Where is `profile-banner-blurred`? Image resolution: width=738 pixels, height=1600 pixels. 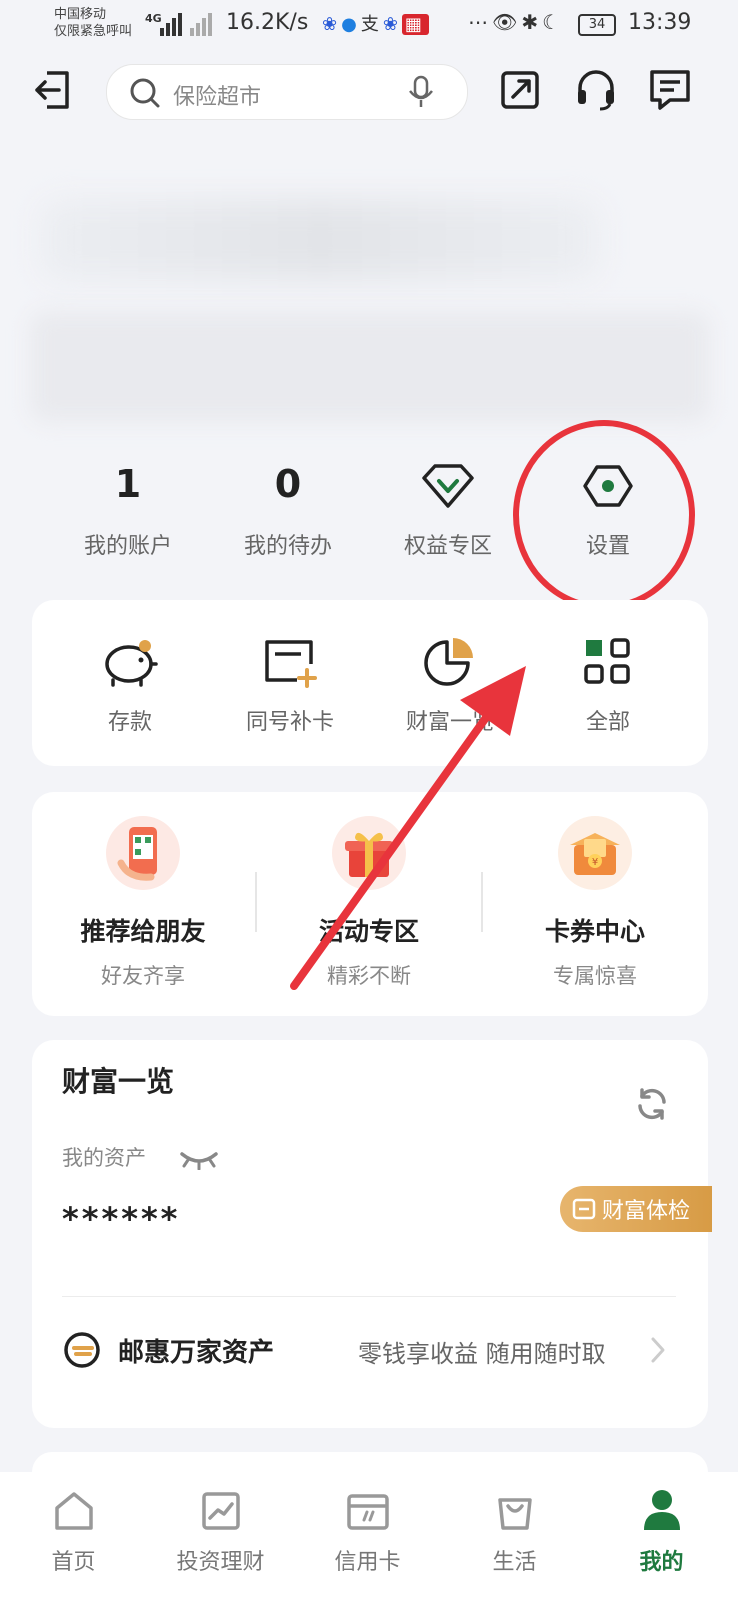 profile-banner-blurred is located at coordinates (370, 367).